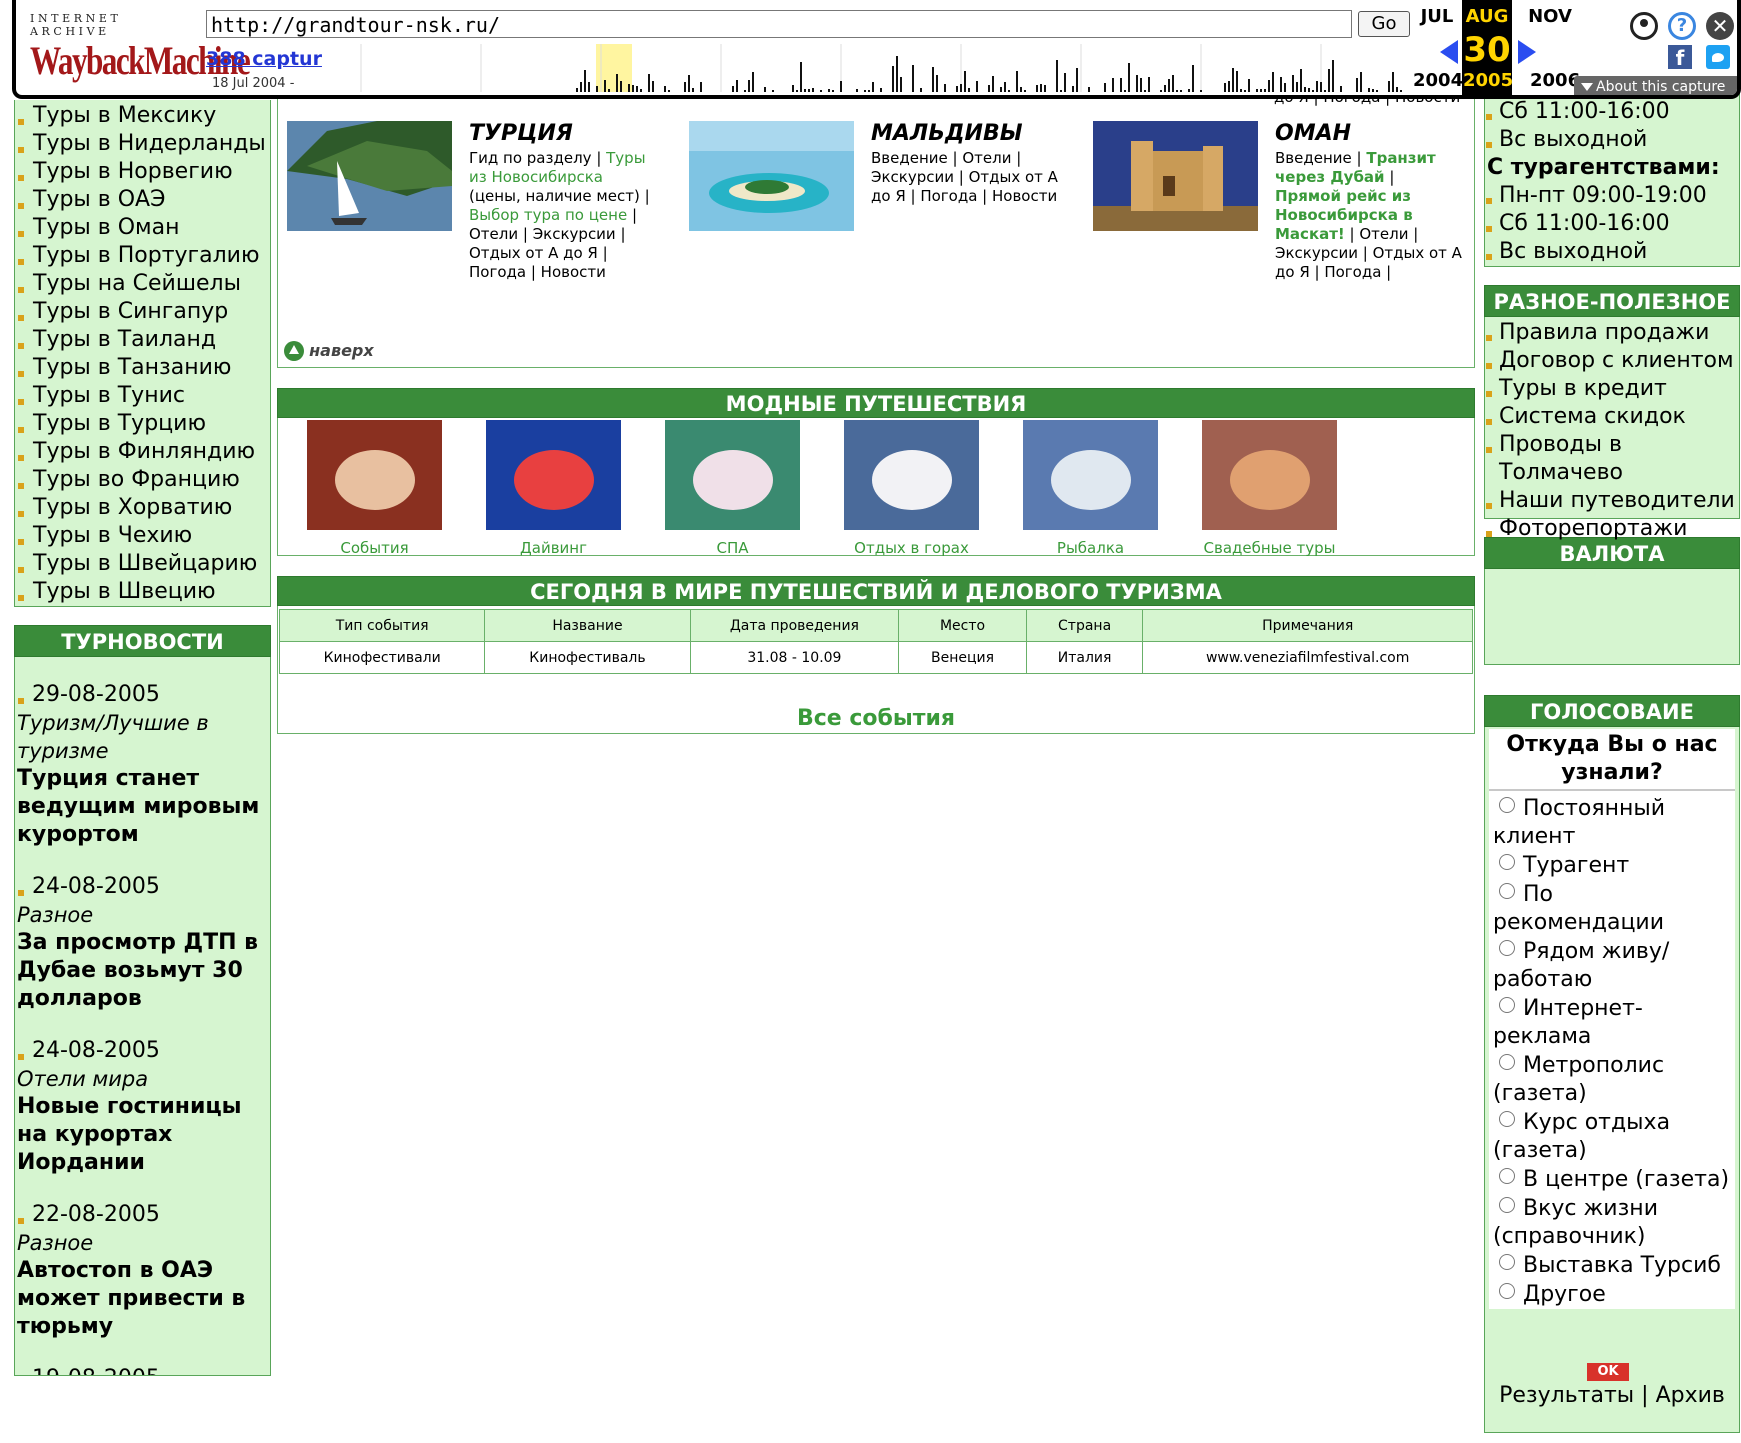  Describe the element at coordinates (1612, 1023) in the screenshot. I see `poll-option: Интернет-реклама` at that location.